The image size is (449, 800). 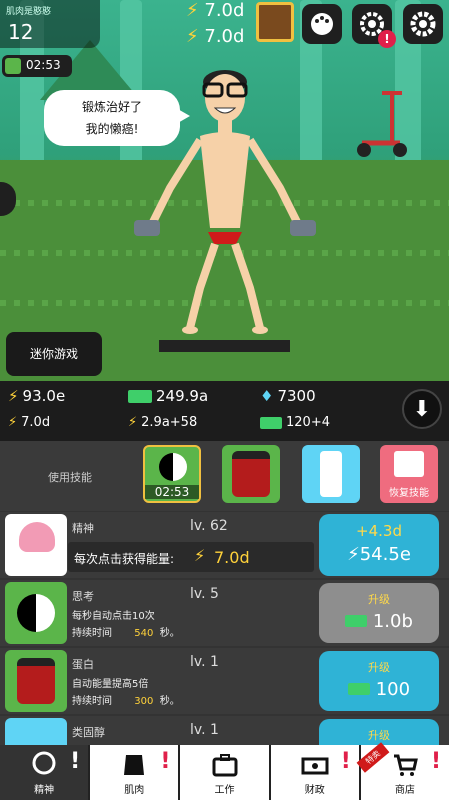 I want to click on protein-skill, so click(x=251, y=474).